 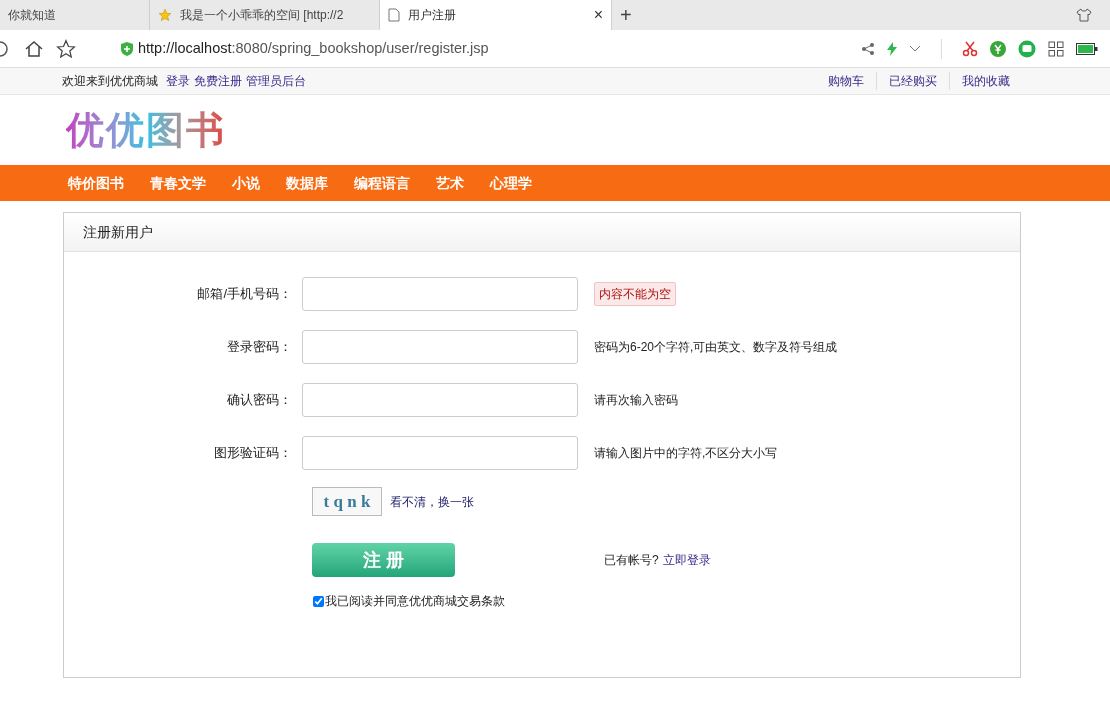 What do you see at coordinates (32, 15) in the screenshot?
I see `tab-title: 你就知道` at bounding box center [32, 15].